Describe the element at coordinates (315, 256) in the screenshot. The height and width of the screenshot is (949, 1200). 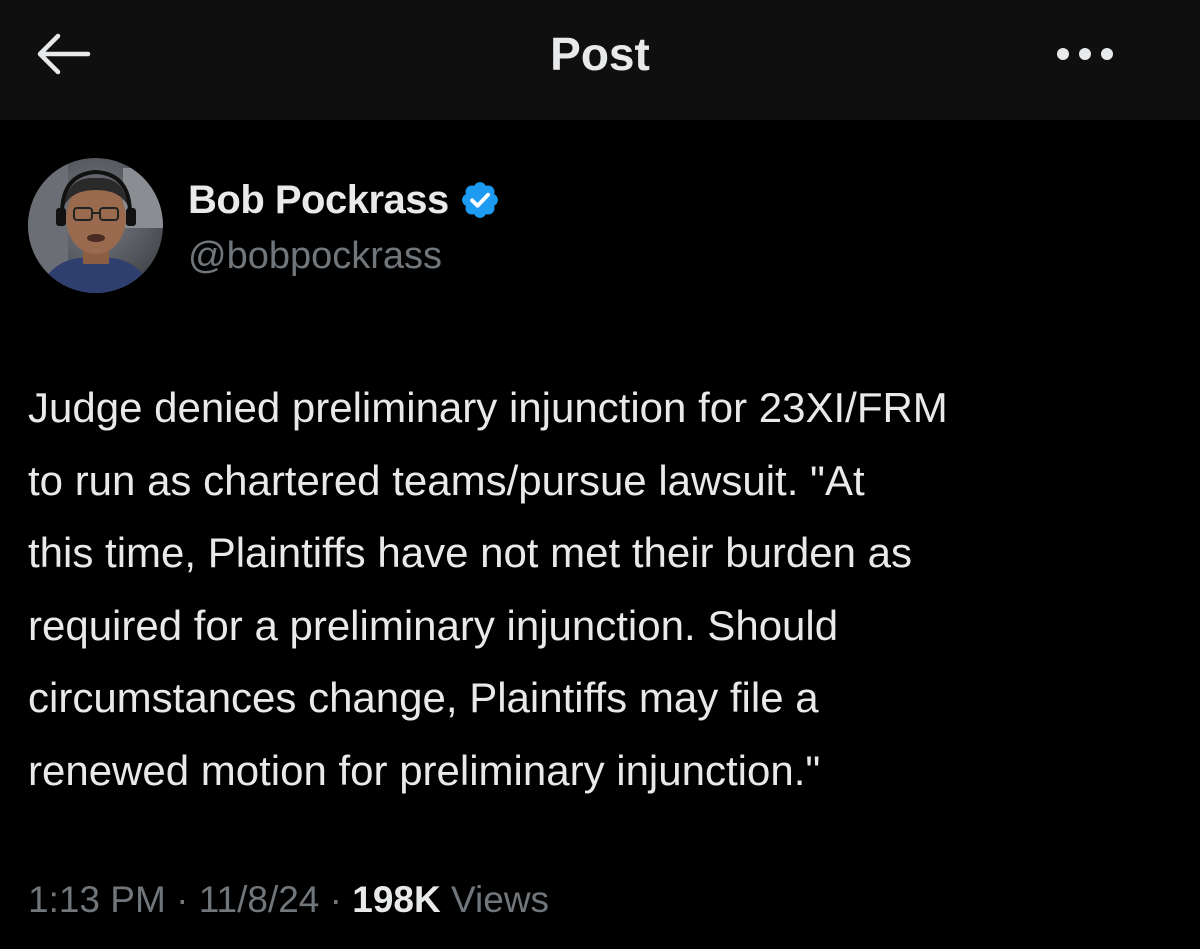
I see `author-handle: @bobpockrass` at that location.